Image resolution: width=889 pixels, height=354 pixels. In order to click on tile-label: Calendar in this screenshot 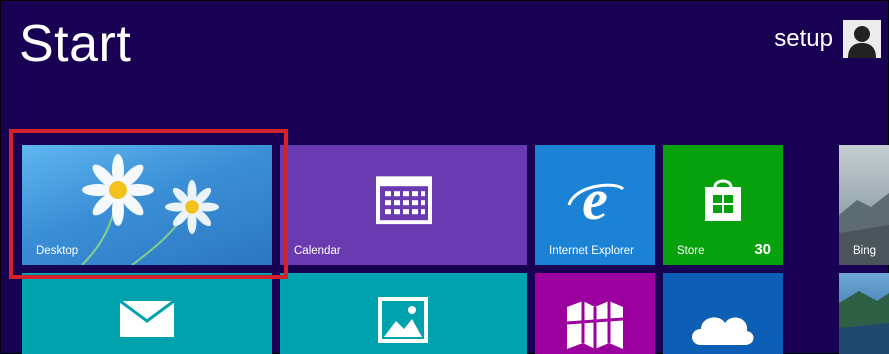, I will do `click(317, 251)`.